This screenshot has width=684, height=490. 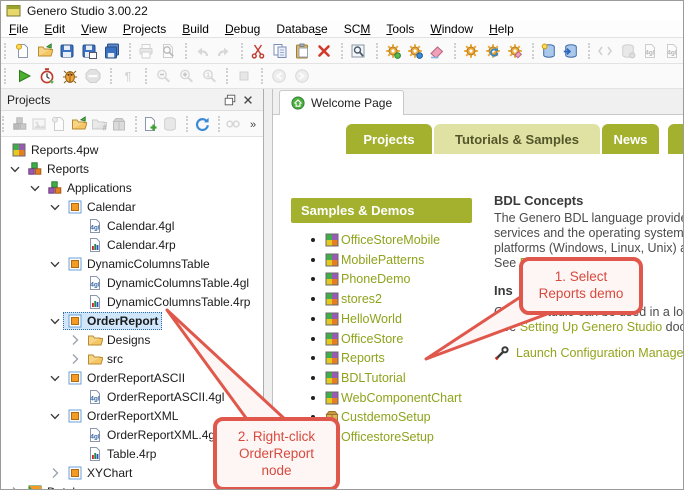 What do you see at coordinates (605, 51) in the screenshot?
I see `code-view-button` at bounding box center [605, 51].